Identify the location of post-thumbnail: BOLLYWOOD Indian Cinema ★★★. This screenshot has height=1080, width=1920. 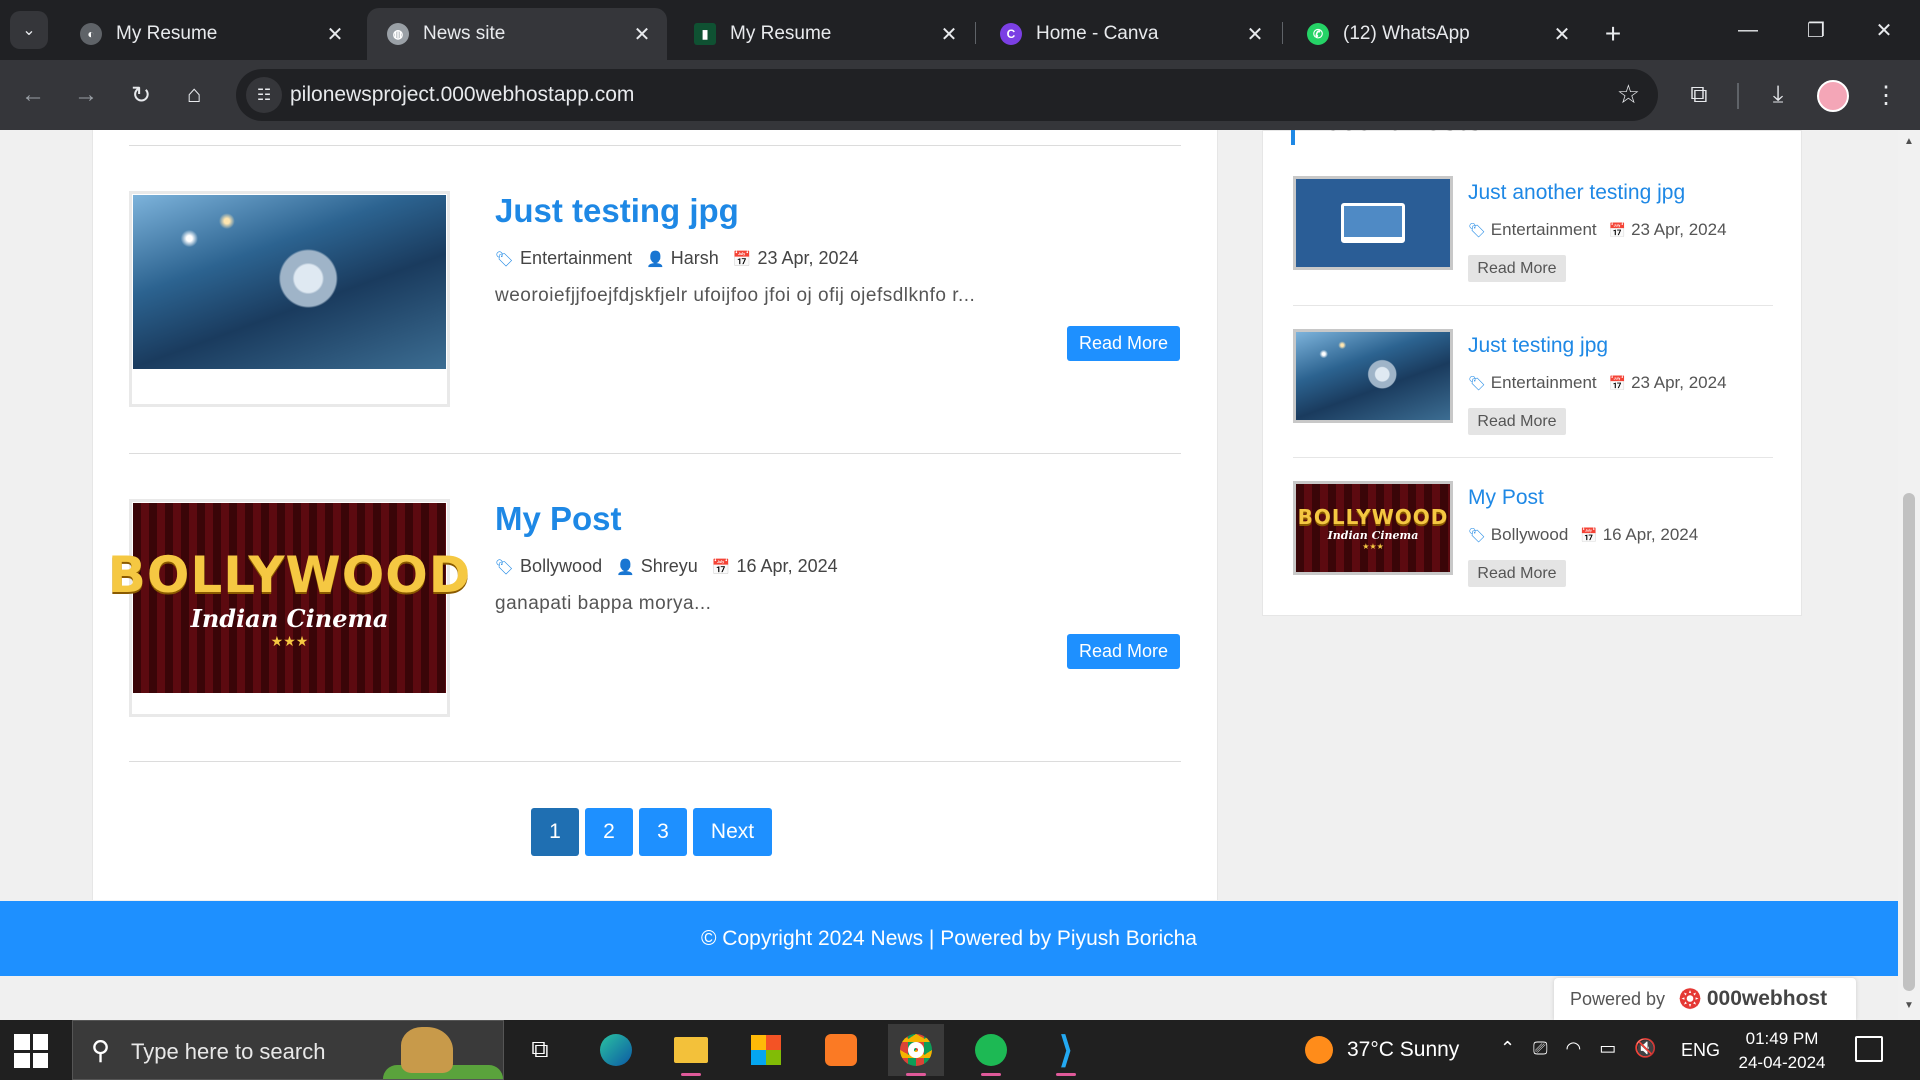
(289, 608).